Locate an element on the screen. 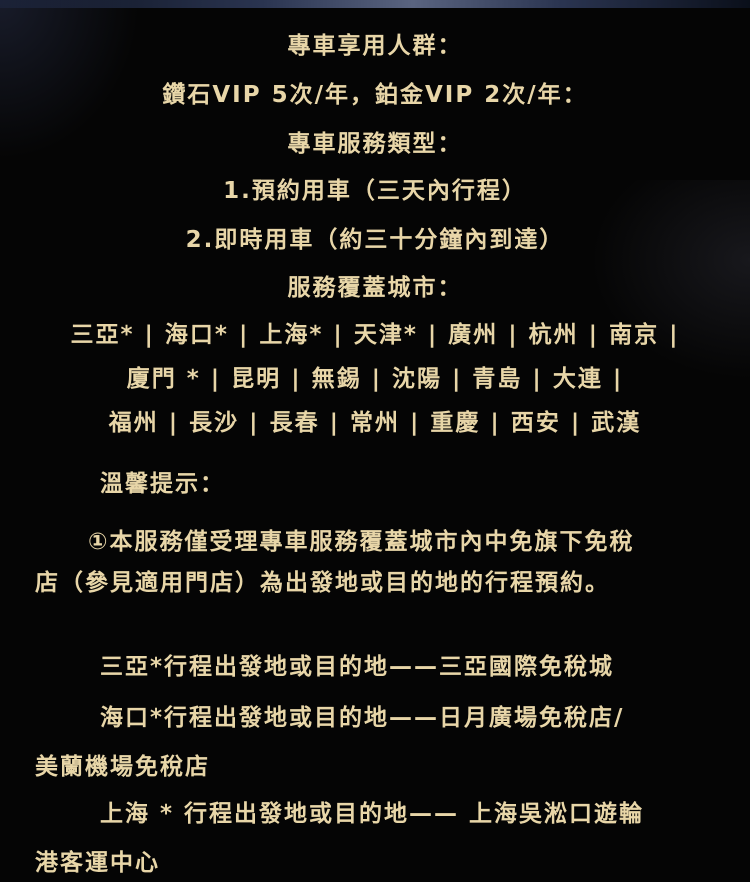  eligible-title: 專車享用人群： is located at coordinates (375, 46).